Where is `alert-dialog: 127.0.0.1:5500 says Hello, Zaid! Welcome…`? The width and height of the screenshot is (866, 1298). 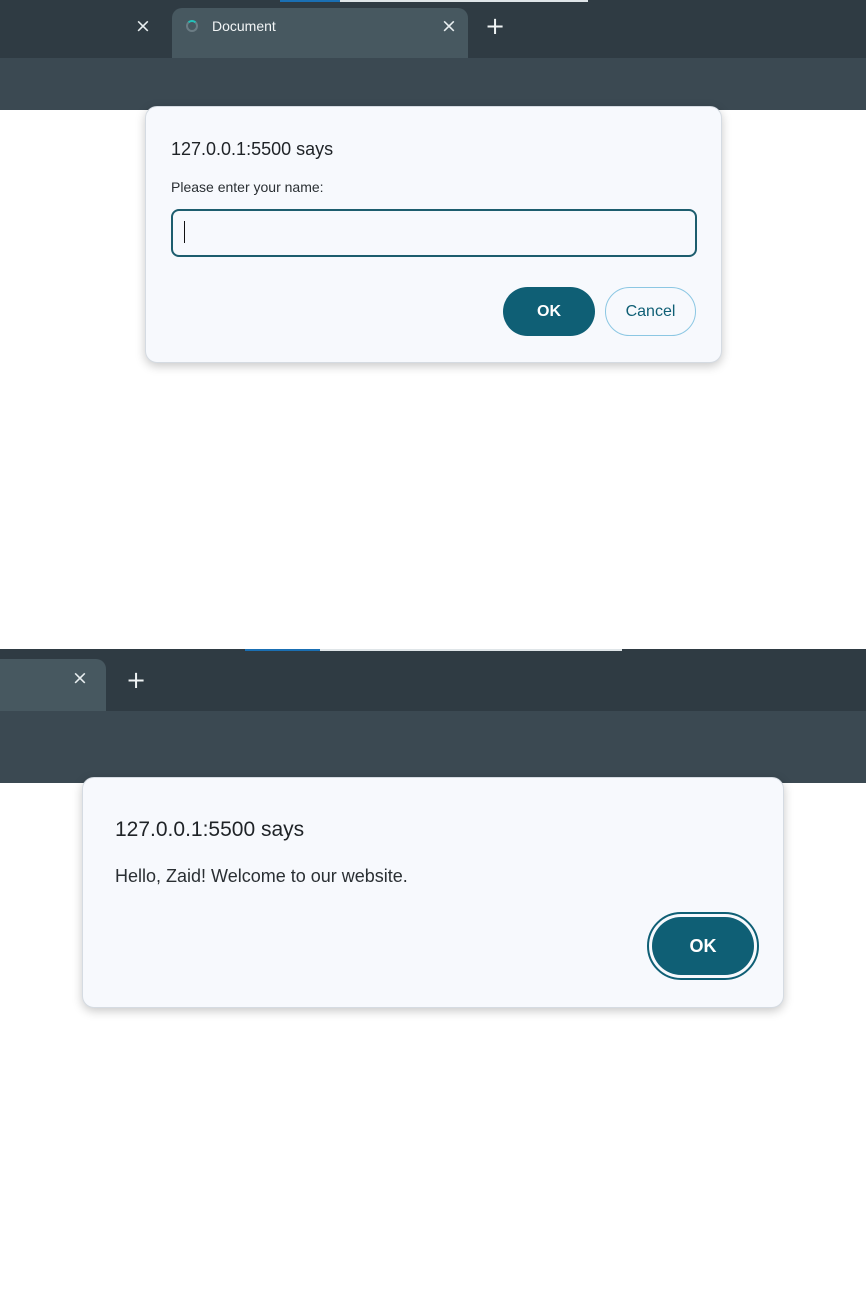 alert-dialog: 127.0.0.1:5500 says Hello, Zaid! Welcome… is located at coordinates (433, 892).